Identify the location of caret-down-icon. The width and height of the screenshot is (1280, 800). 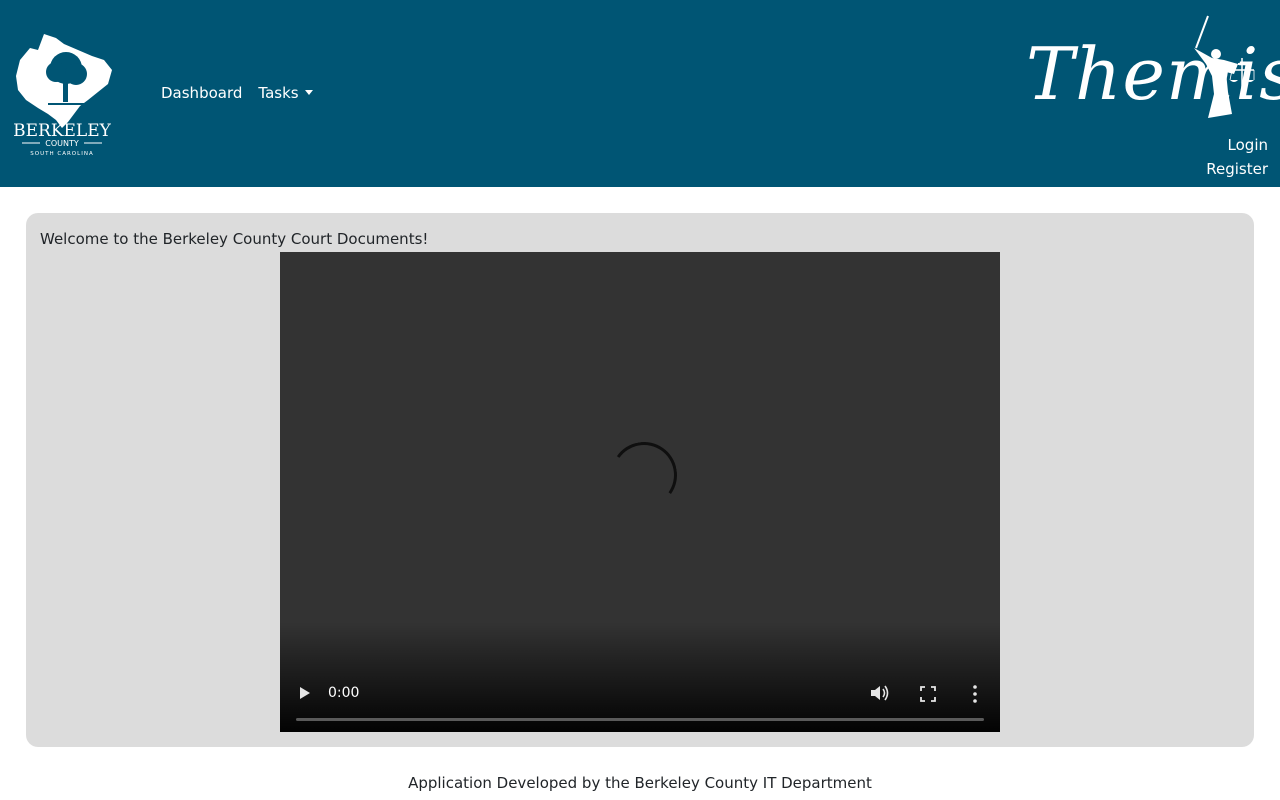
(308, 92).